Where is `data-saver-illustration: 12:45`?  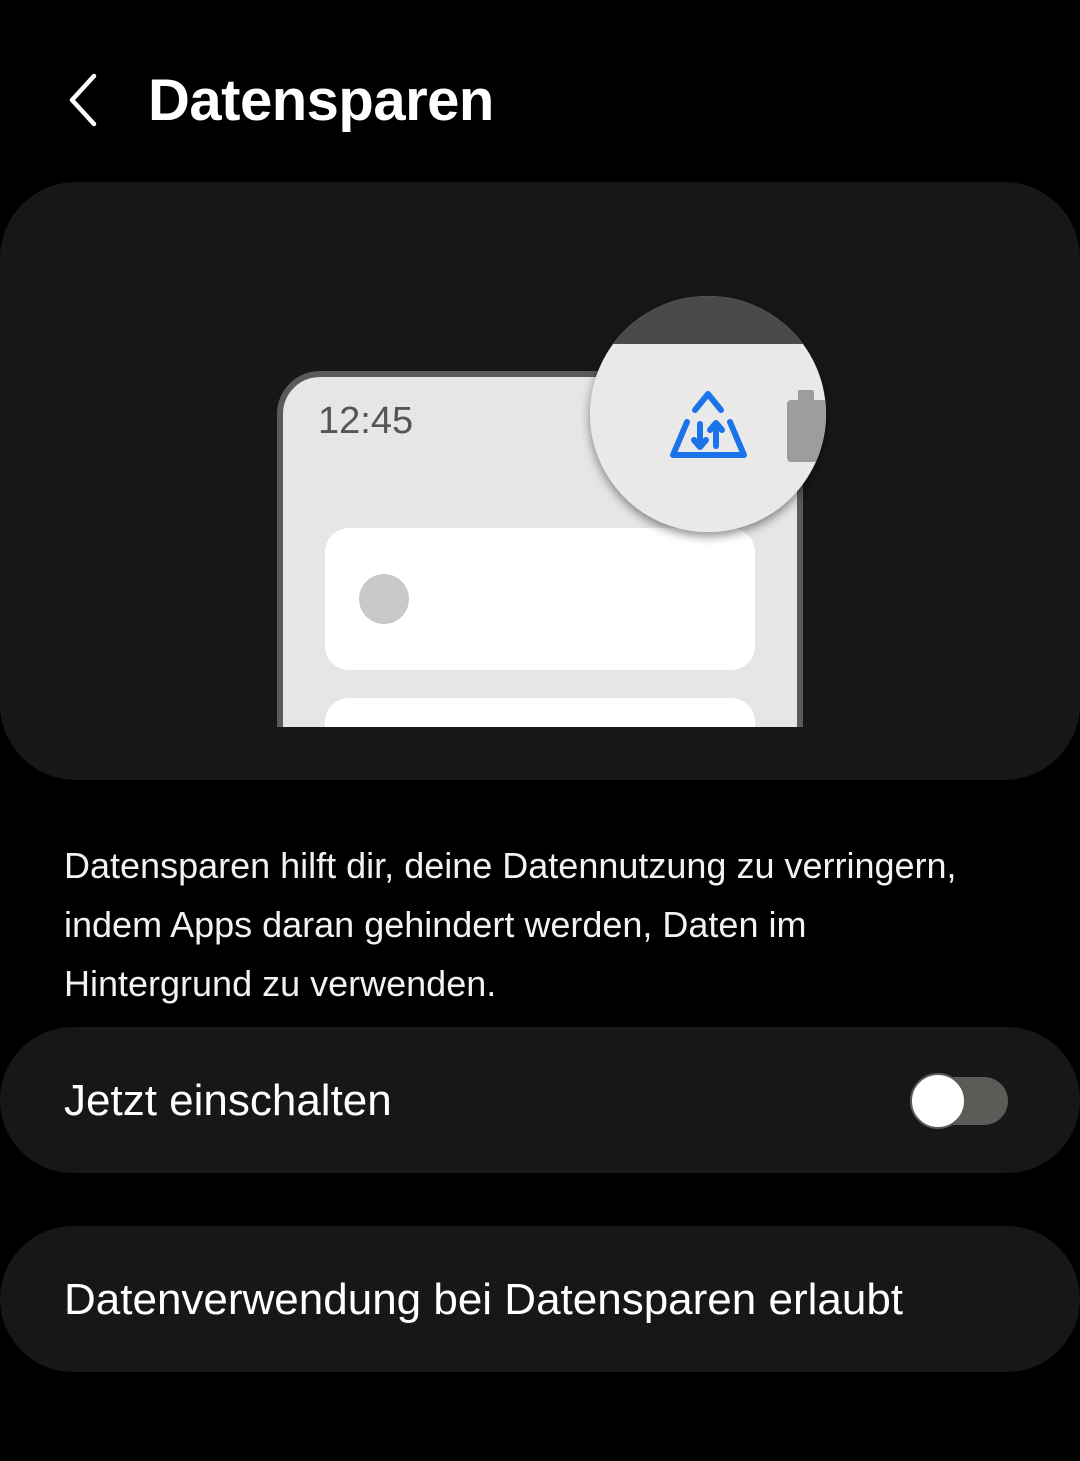
data-saver-illustration: 12:45 is located at coordinates (551, 511).